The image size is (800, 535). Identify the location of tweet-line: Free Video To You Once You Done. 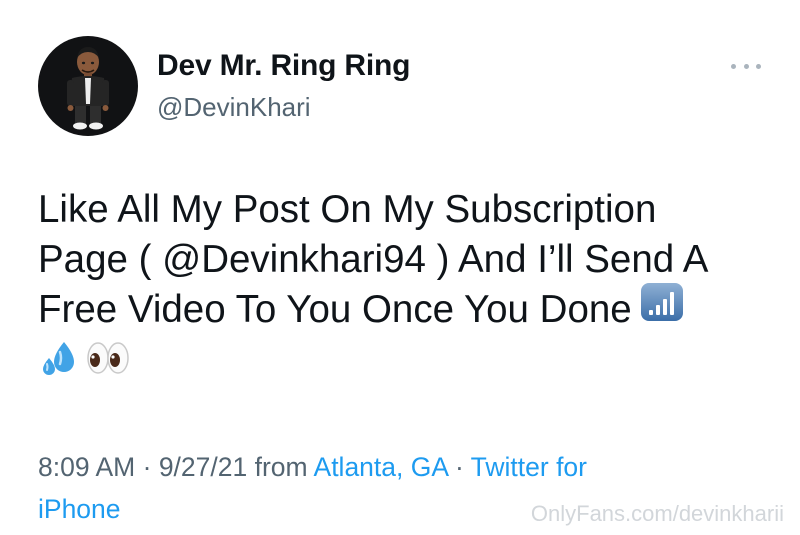
(335, 309).